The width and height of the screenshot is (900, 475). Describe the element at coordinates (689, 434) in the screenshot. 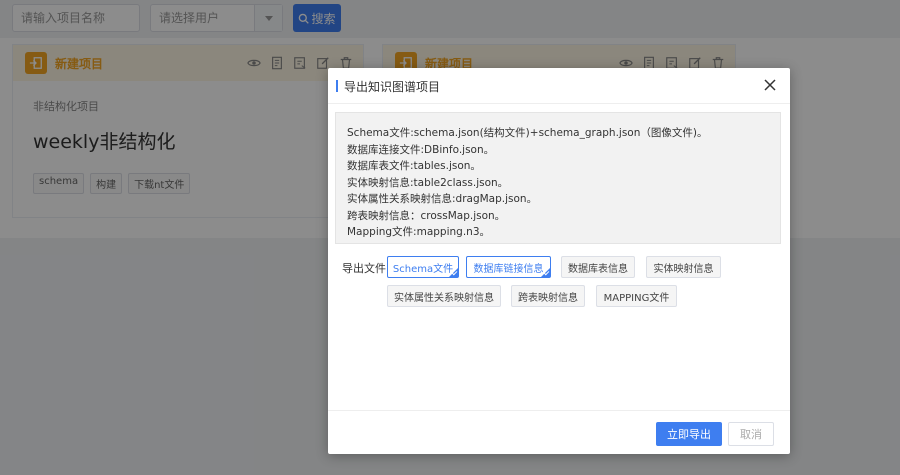

I see `export-now-button: 立即导出` at that location.